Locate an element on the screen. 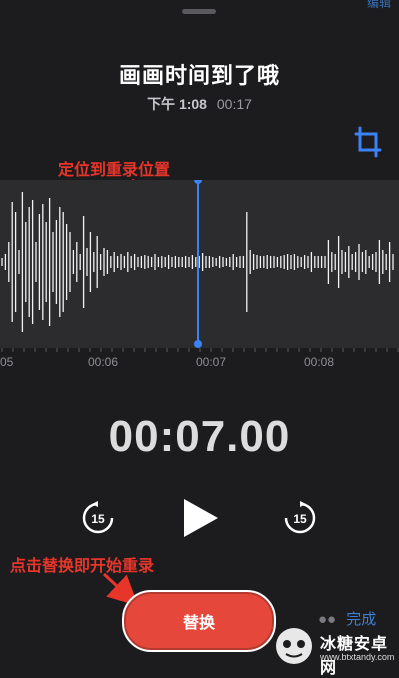  current-time: 00:07.00 is located at coordinates (199, 436).